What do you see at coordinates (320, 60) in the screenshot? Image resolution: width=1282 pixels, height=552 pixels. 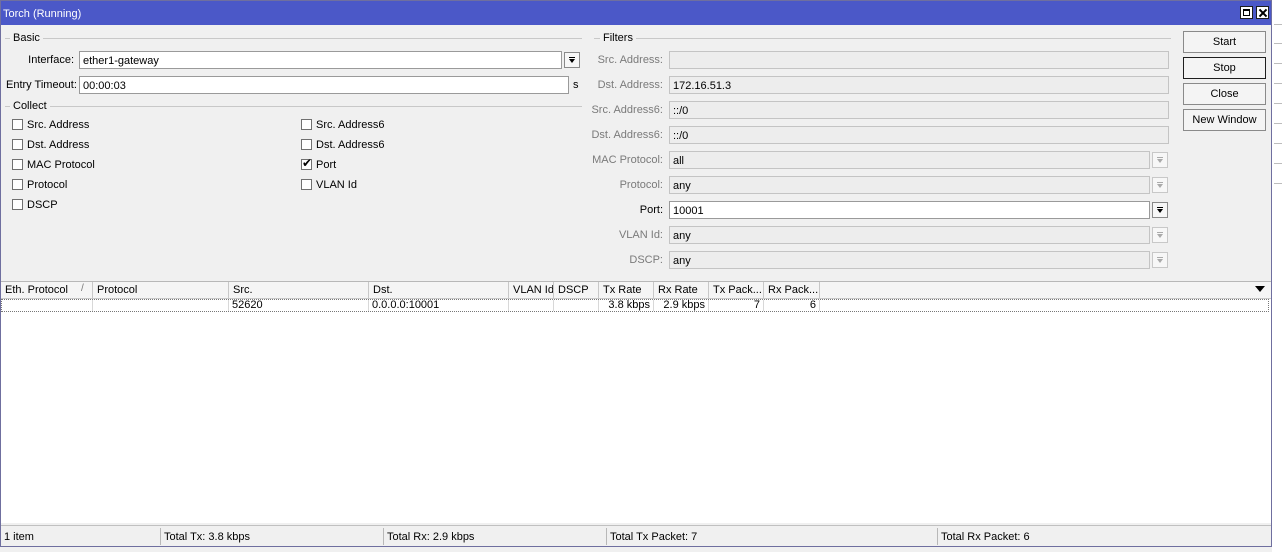 I see `interface-select: ether1-gateway` at bounding box center [320, 60].